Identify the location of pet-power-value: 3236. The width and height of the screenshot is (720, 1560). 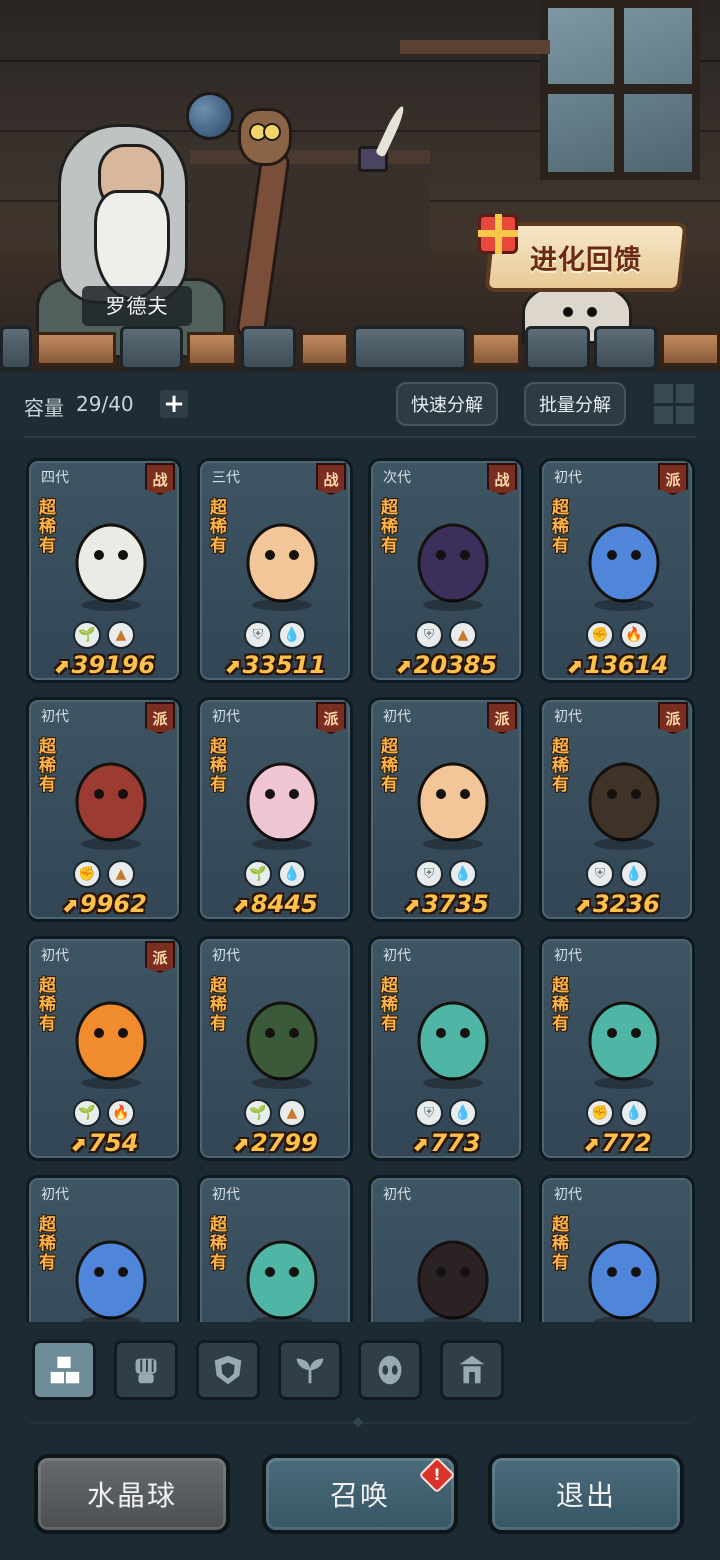
(626, 904).